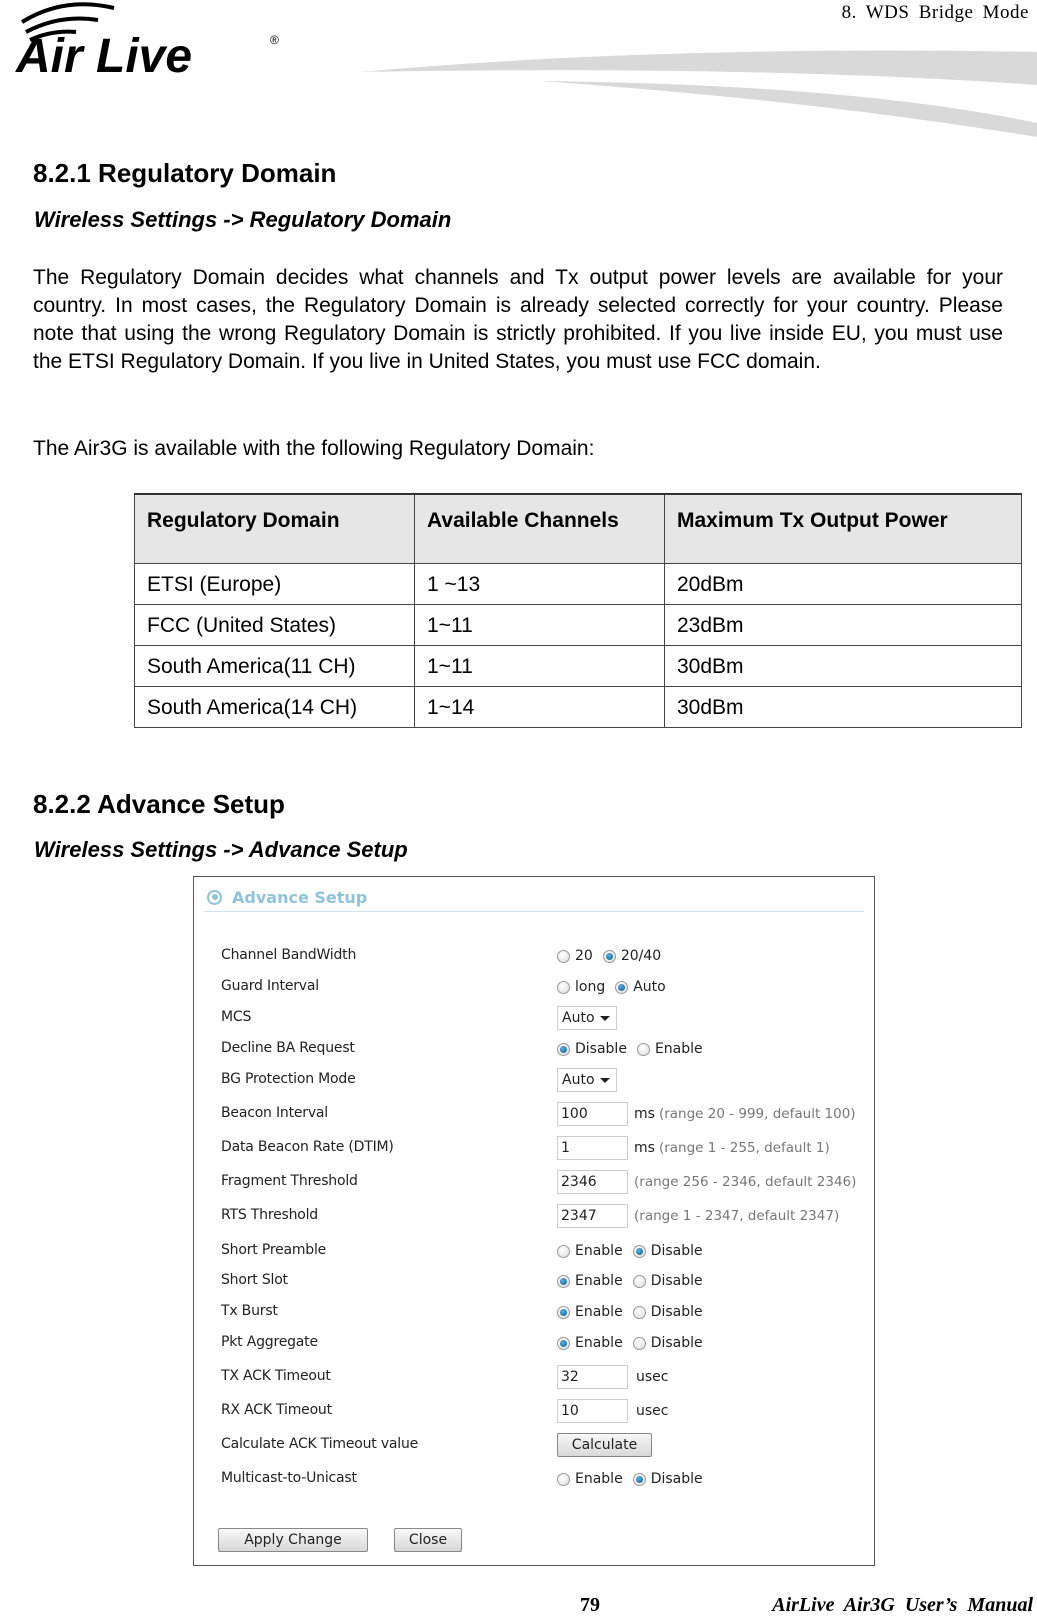  What do you see at coordinates (288, 1048) in the screenshot?
I see `field-label: Decline BA Request` at bounding box center [288, 1048].